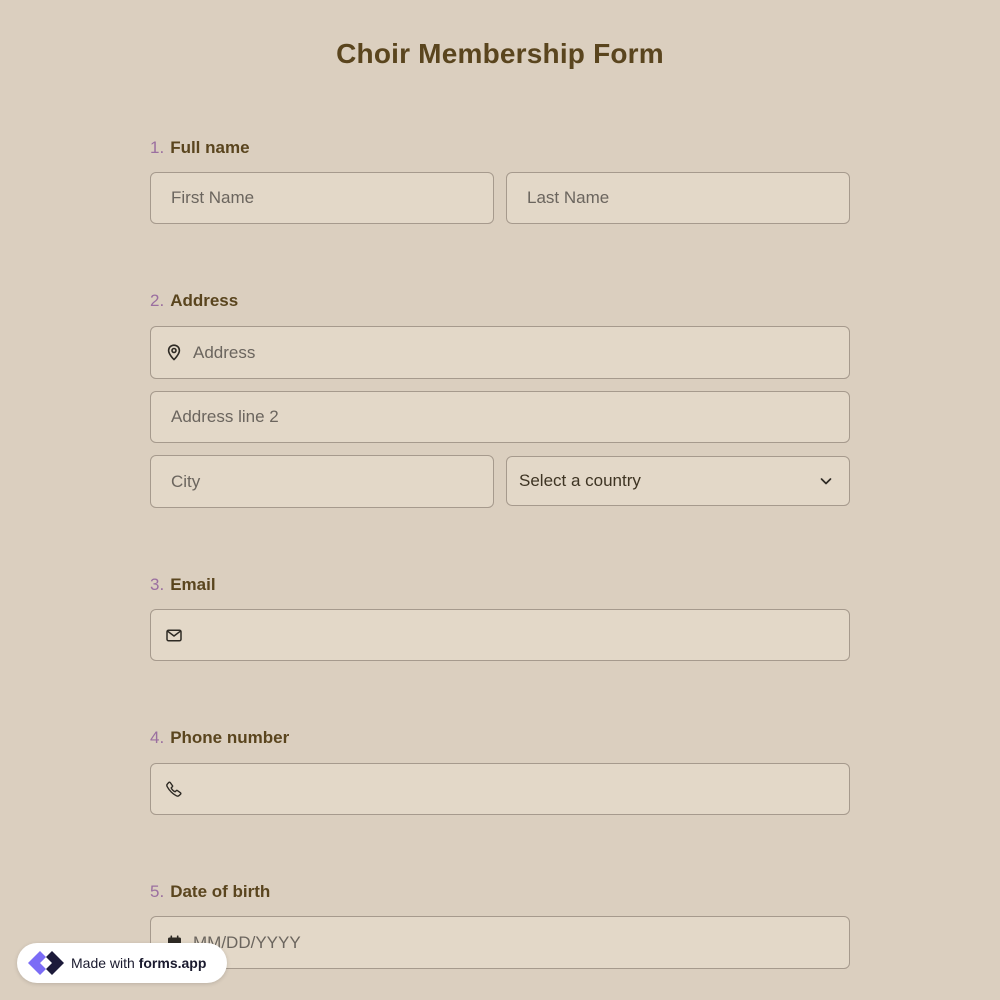 The height and width of the screenshot is (1000, 1000). Describe the element at coordinates (157, 147) in the screenshot. I see `question-number: 1.` at that location.